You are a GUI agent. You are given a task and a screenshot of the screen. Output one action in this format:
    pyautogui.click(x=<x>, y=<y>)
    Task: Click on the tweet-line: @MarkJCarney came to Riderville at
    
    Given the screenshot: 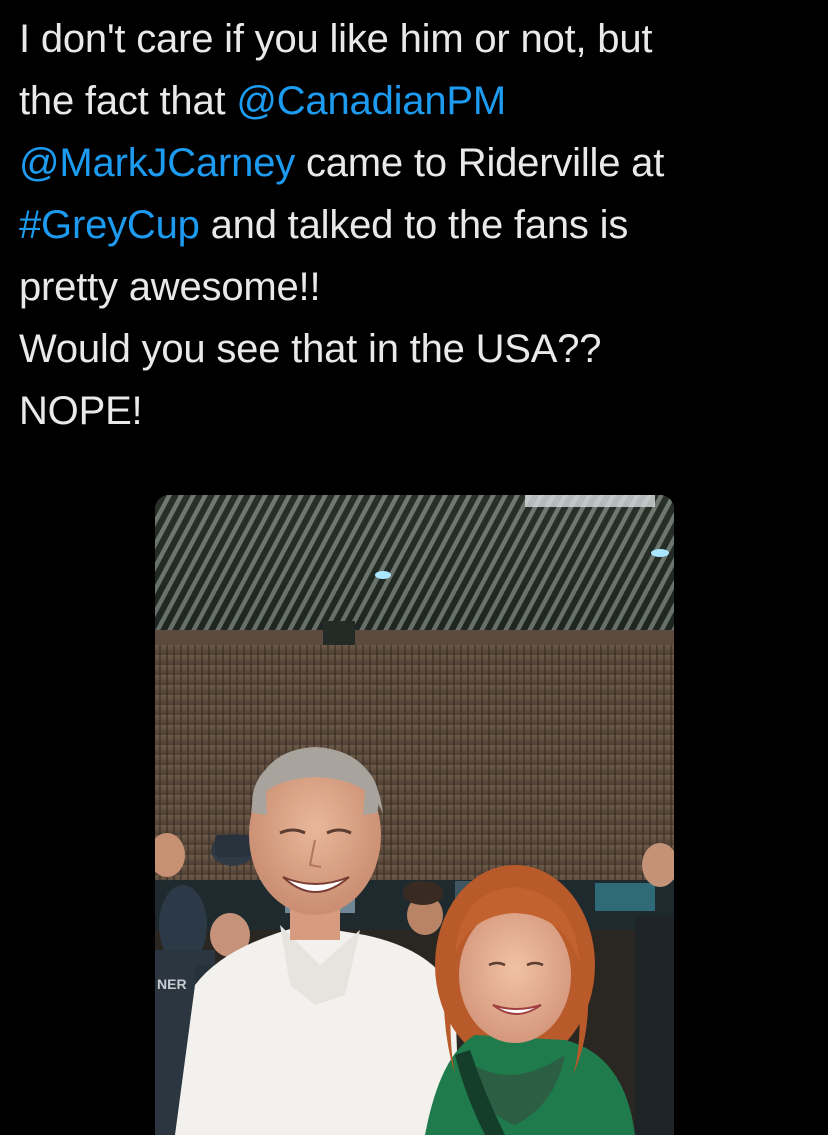 What is the action you would take?
    pyautogui.click(x=414, y=163)
    